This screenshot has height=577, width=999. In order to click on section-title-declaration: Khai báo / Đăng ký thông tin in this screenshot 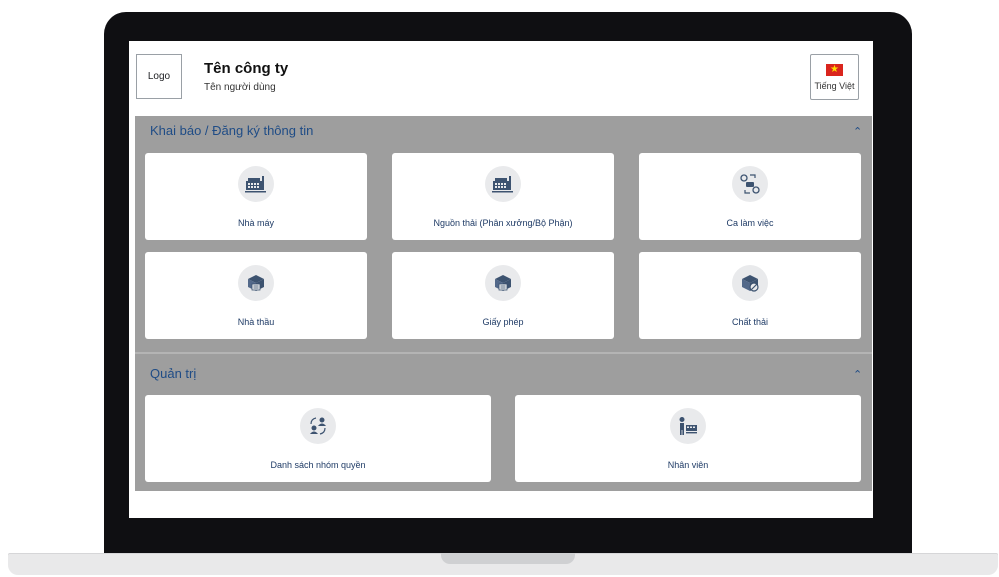, I will do `click(232, 130)`.